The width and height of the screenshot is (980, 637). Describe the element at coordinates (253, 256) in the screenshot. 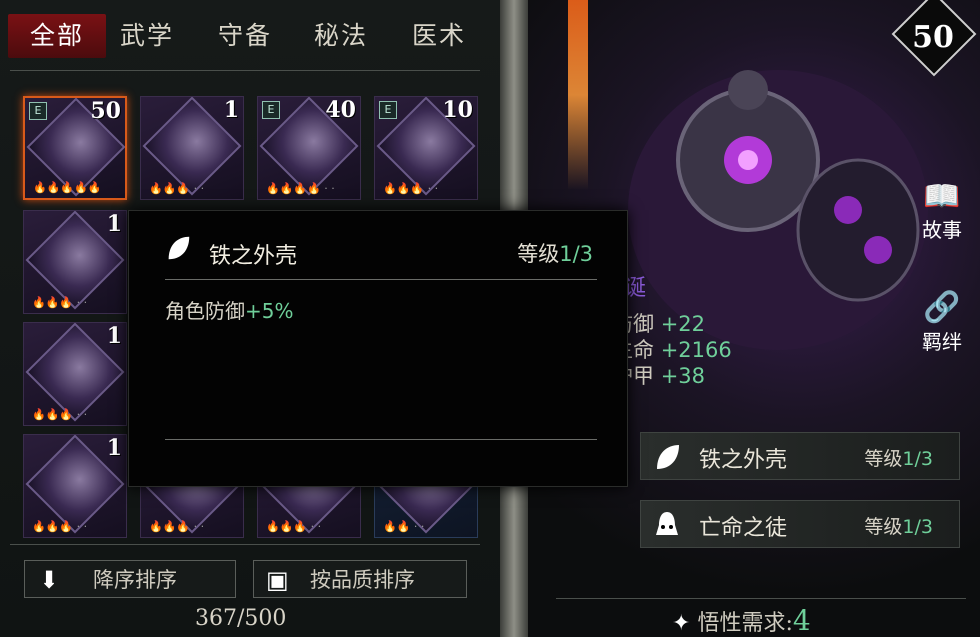

I see `tooltip-title: 铁之外壳` at that location.